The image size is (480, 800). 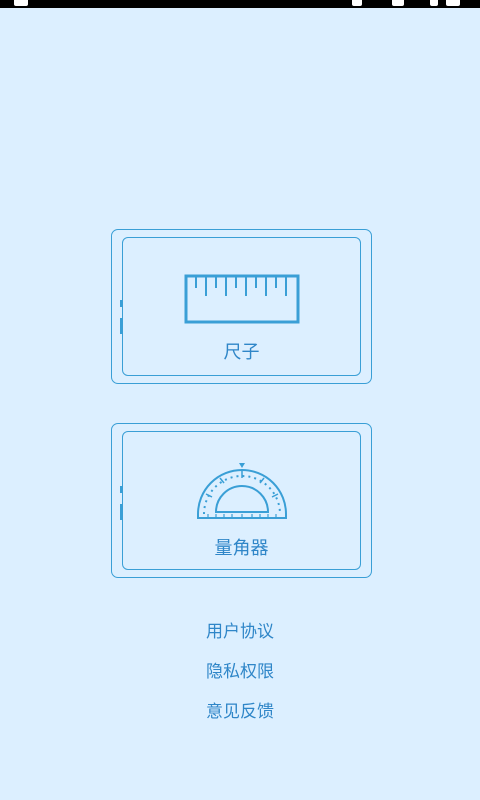 What do you see at coordinates (21, 3) in the screenshot?
I see `status-left-icon` at bounding box center [21, 3].